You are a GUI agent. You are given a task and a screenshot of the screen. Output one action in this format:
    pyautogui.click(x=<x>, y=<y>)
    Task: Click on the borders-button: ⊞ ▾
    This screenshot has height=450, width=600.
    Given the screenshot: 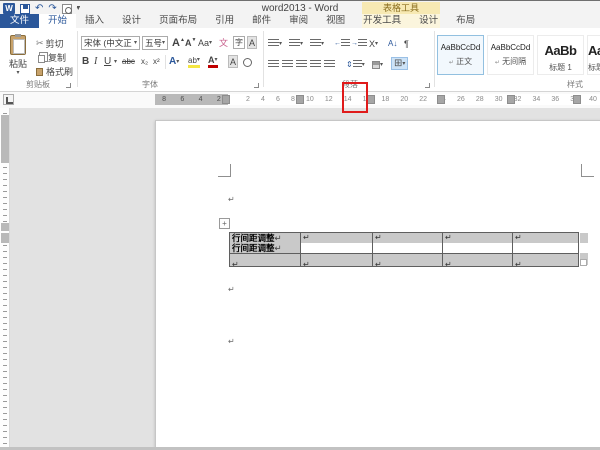 What is the action you would take?
    pyautogui.click(x=400, y=63)
    